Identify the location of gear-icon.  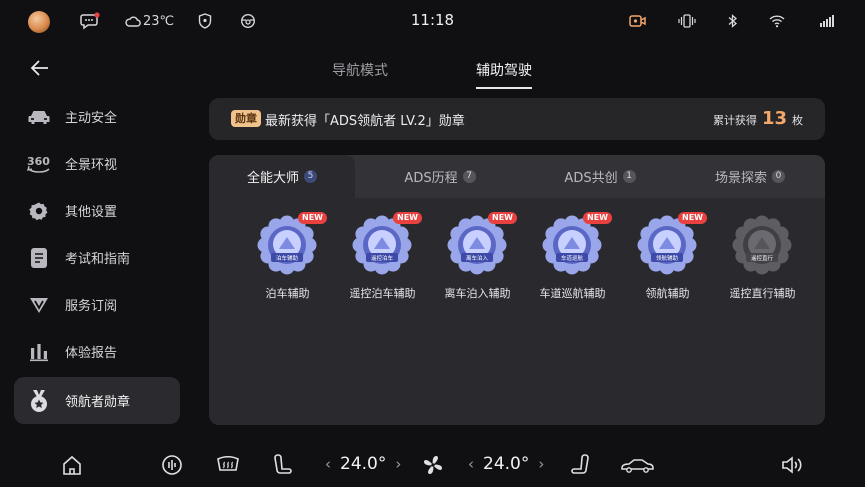
(39, 211).